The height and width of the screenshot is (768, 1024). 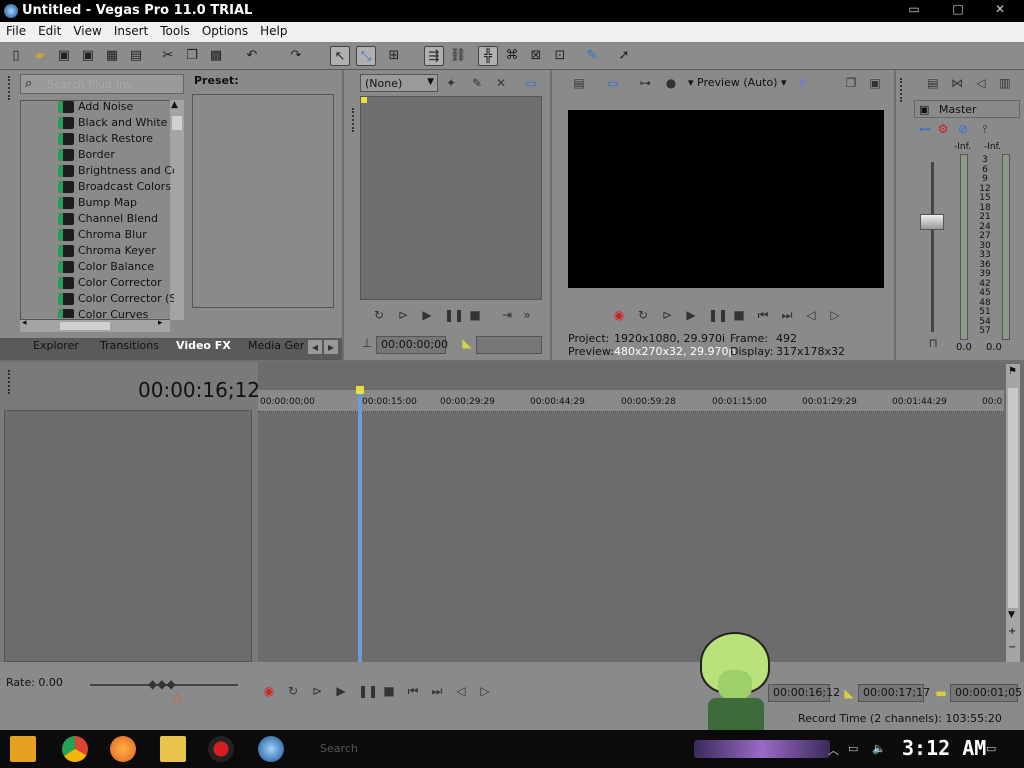 I want to click on cursor-time: 00:00:16;12, so click(x=804, y=693).